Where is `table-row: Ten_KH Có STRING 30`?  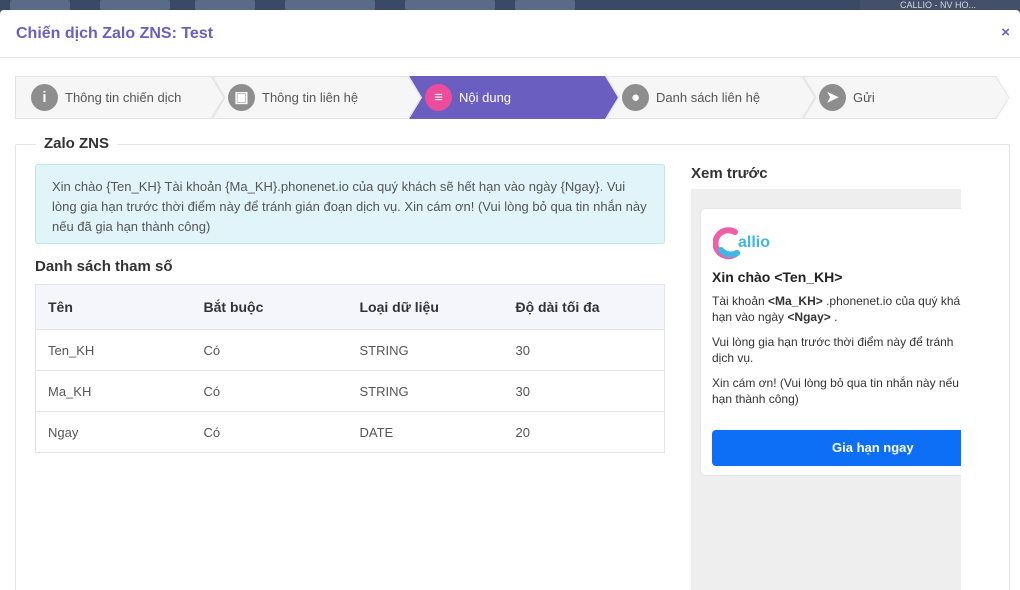 table-row: Ten_KH Có STRING 30 is located at coordinates (350, 350).